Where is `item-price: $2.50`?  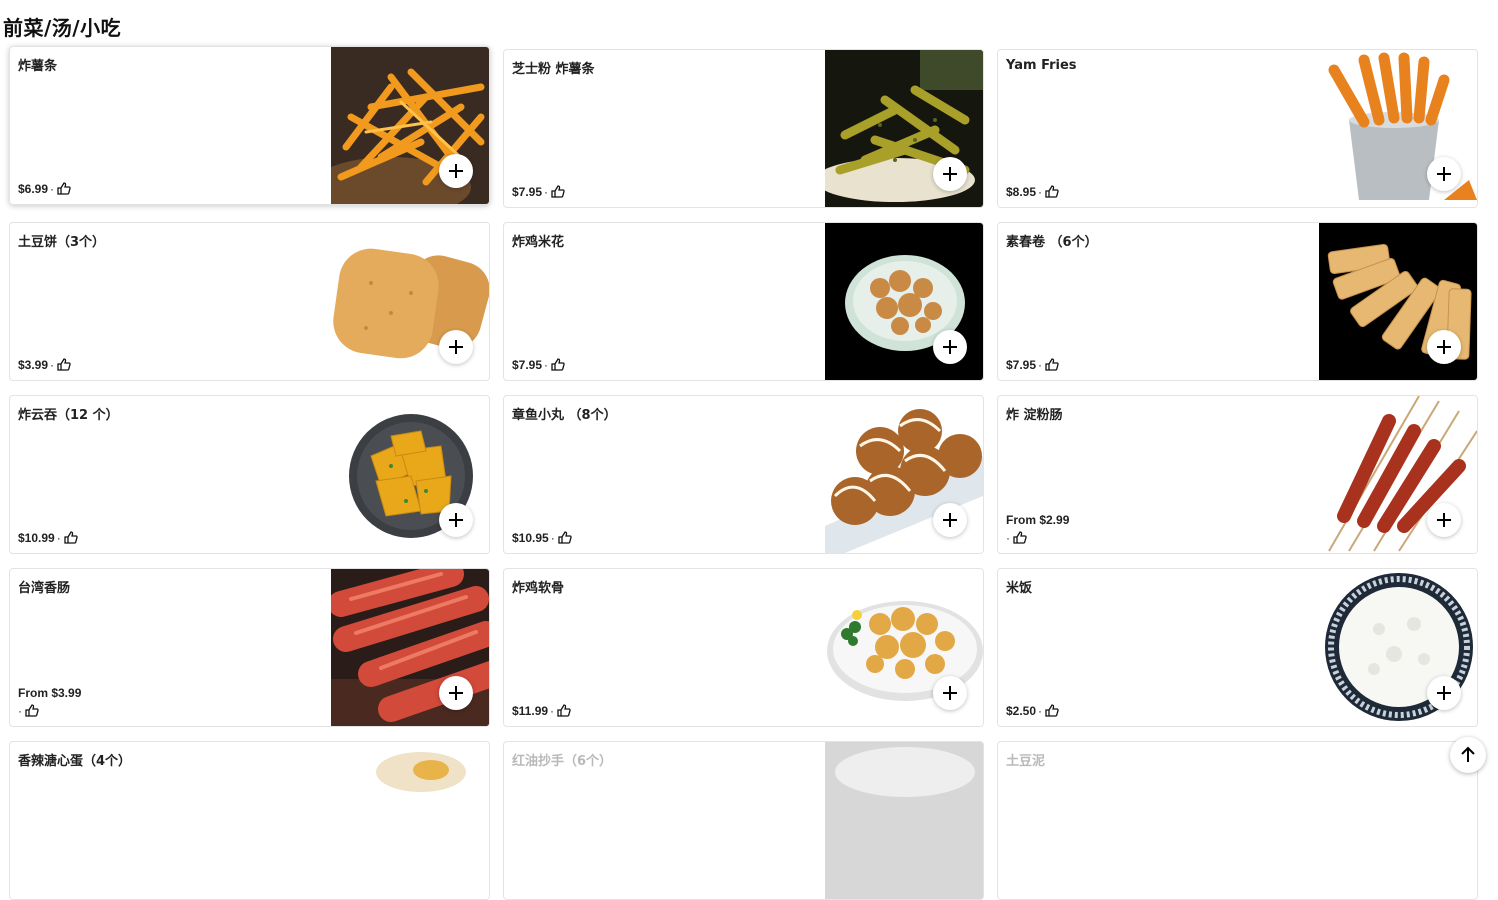
item-price: $2.50 is located at coordinates (1021, 711).